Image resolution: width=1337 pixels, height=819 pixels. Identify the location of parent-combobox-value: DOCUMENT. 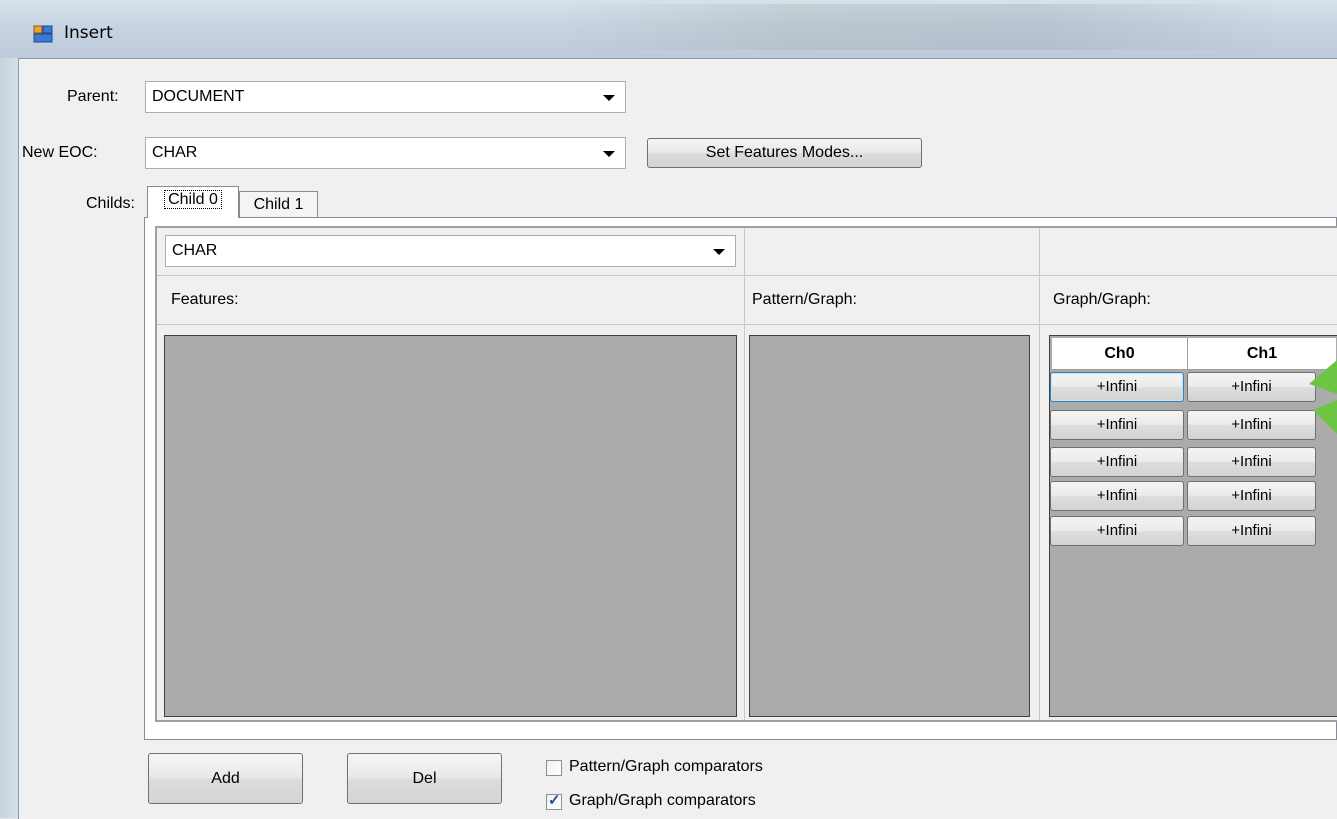
(198, 96).